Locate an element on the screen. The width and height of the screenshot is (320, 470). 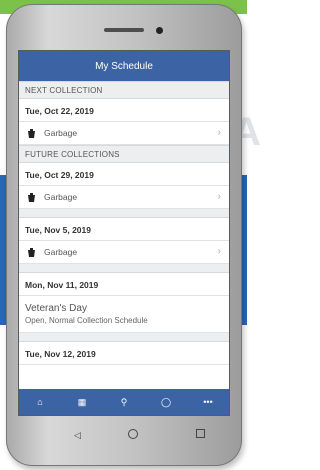
next-collection-item: Garbage › is located at coordinates (124, 133).